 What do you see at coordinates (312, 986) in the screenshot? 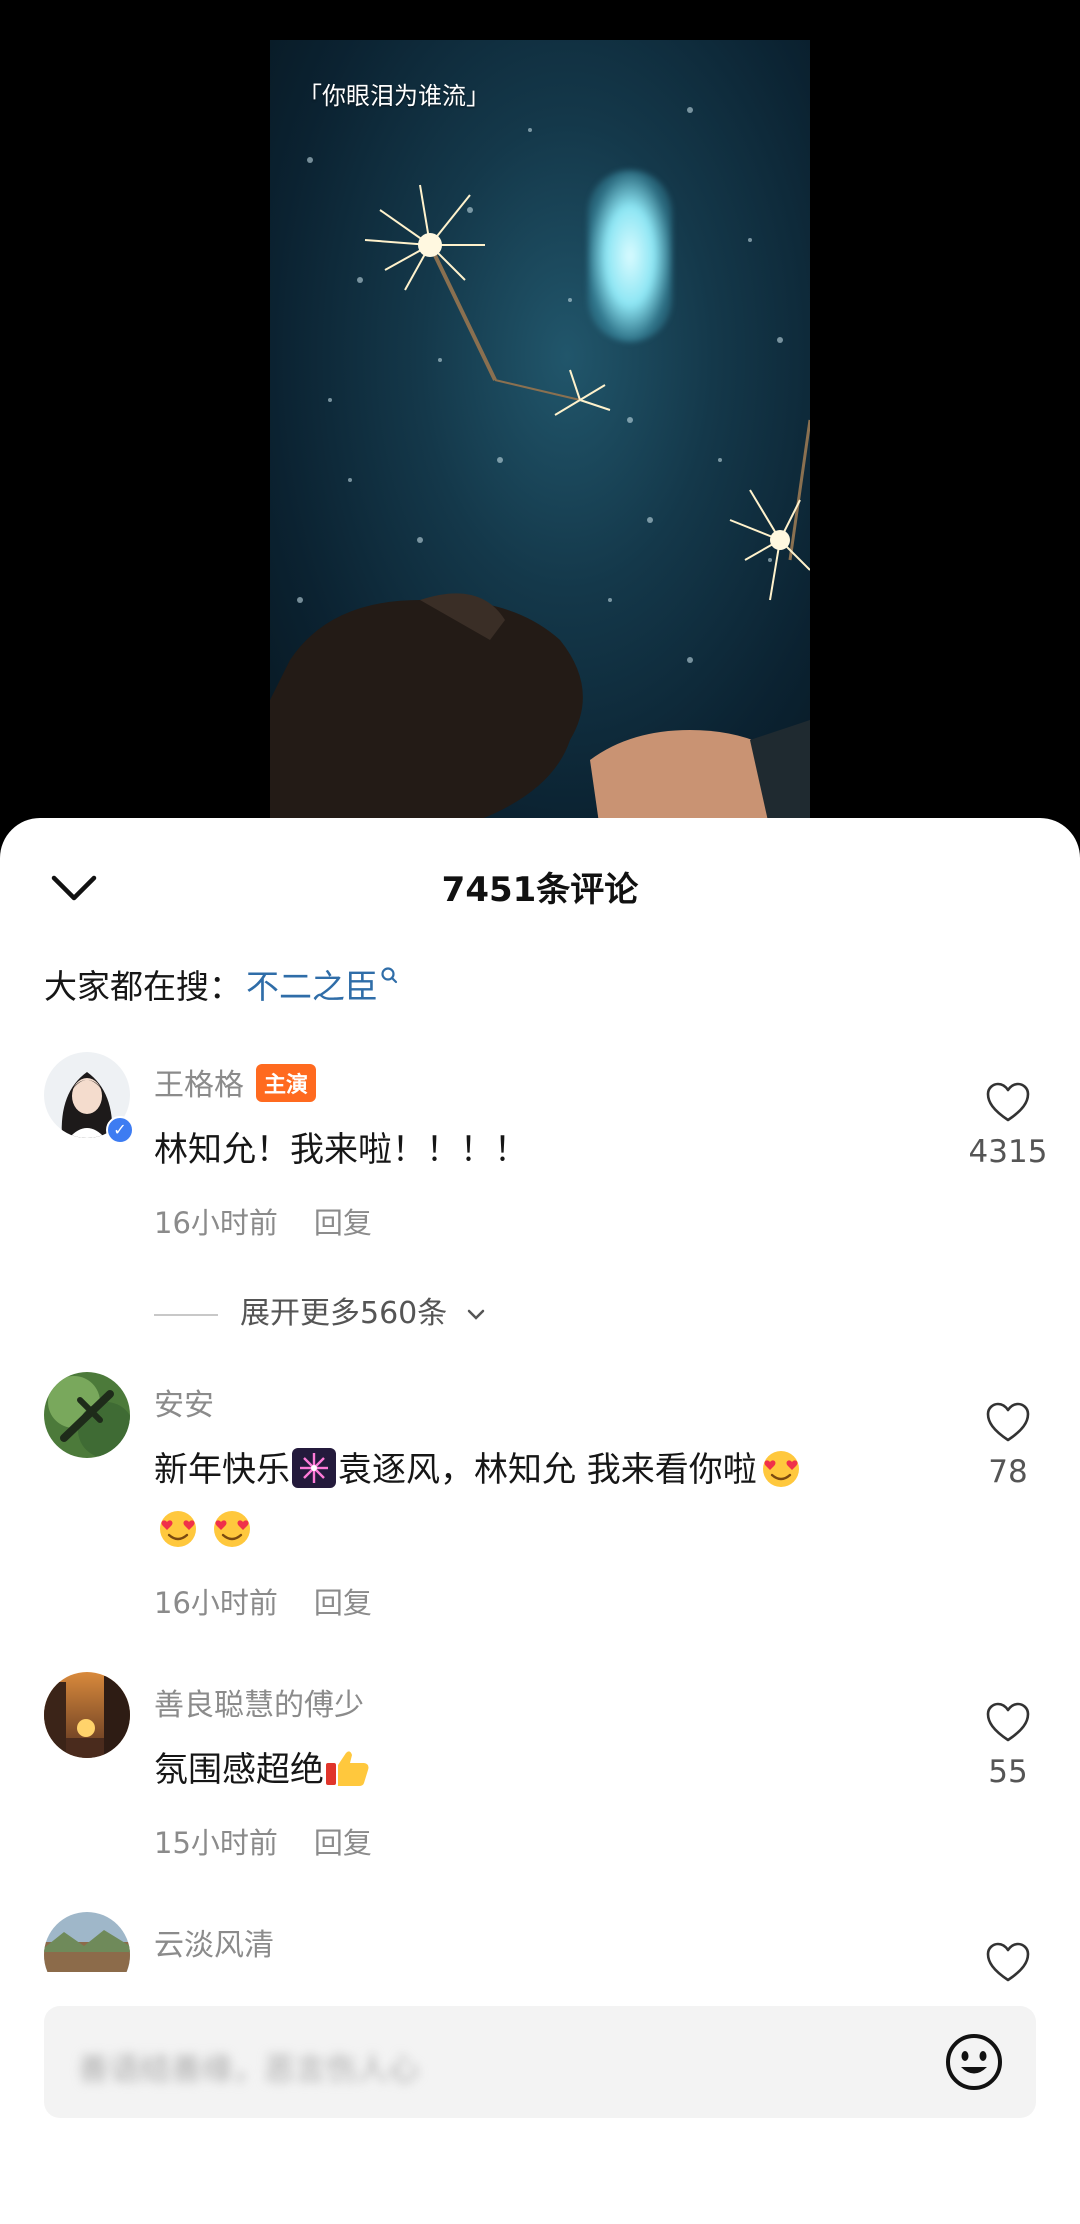
I see `trending-keyword-link: 不二之臣` at bounding box center [312, 986].